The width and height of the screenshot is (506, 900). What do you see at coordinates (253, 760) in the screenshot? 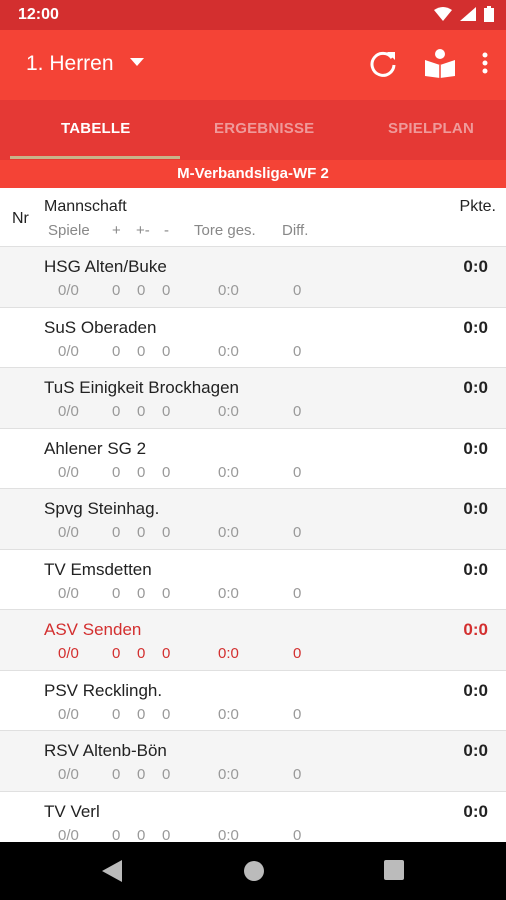
I see `table-row: RSV Altenb-Bön 0:0 0/0 0 0 0 0:0 0` at bounding box center [253, 760].